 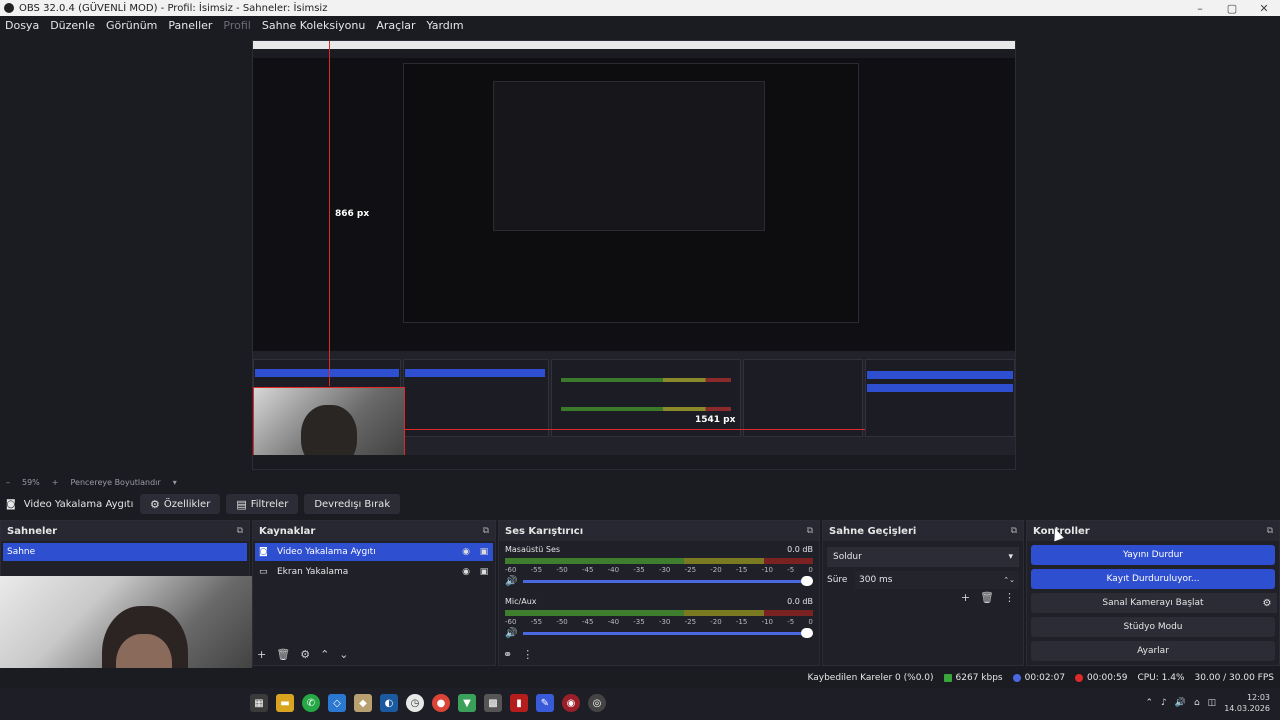 I want to click on store-icon: ◇, so click(x=337, y=703).